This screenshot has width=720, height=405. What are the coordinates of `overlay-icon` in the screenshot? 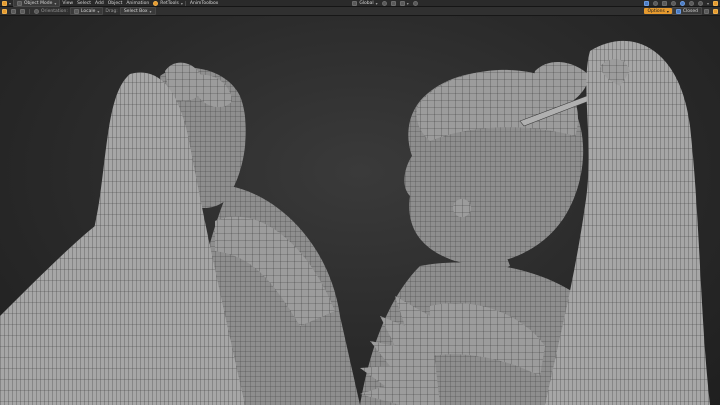 It's located at (655, 3).